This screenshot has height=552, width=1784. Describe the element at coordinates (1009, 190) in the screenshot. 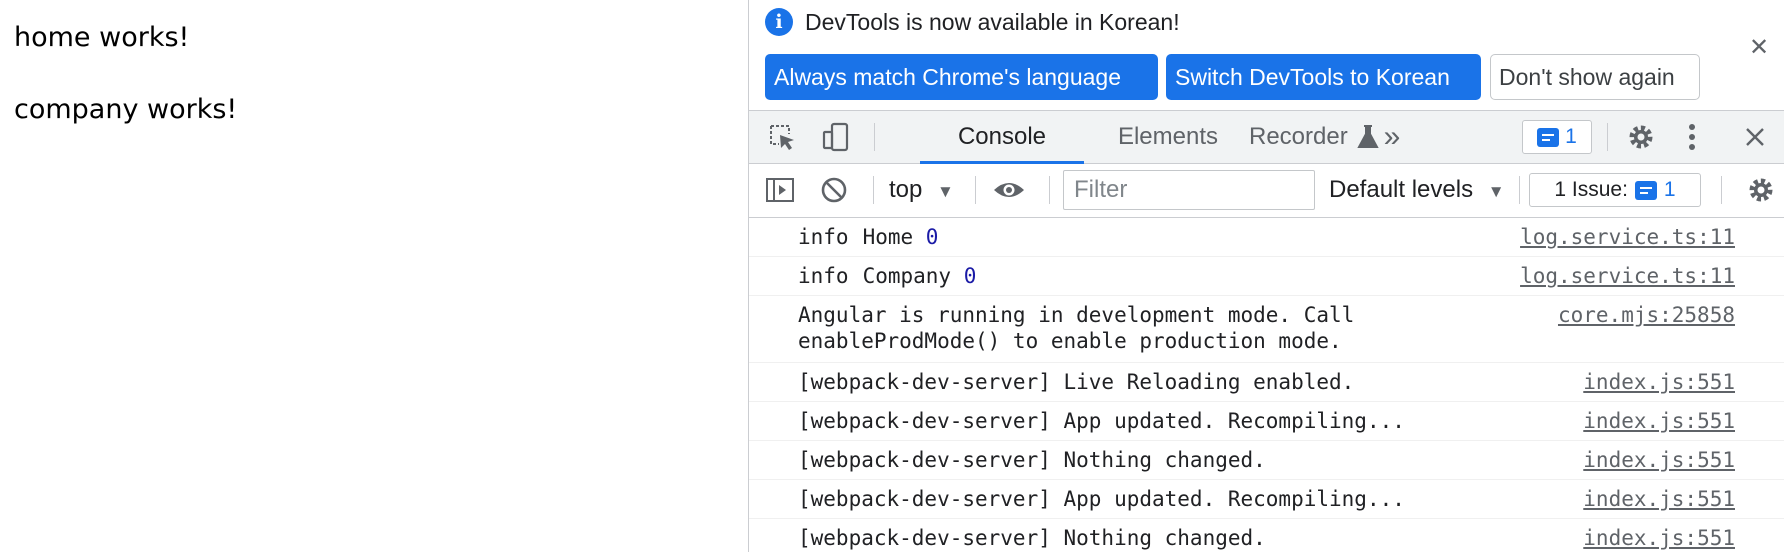

I see `eye-icon` at that location.